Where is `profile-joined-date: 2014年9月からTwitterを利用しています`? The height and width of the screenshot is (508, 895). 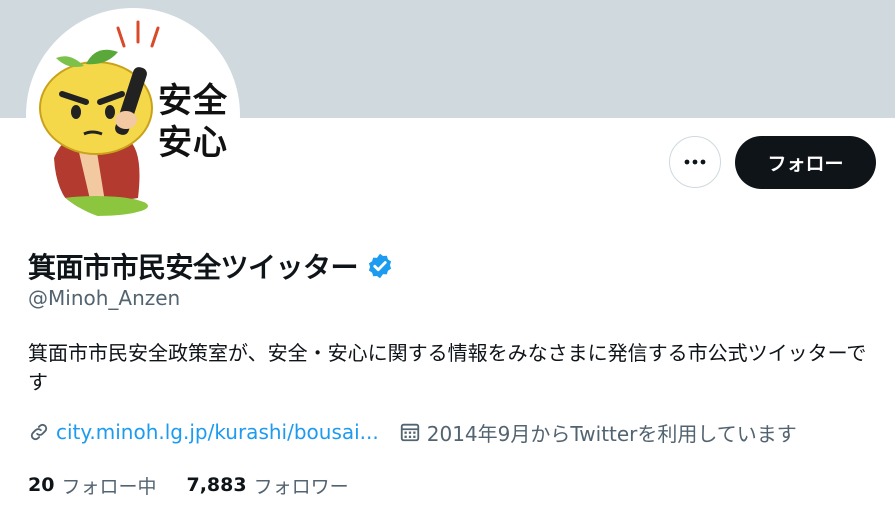 profile-joined-date: 2014年9月からTwitterを利用しています is located at coordinates (598, 432).